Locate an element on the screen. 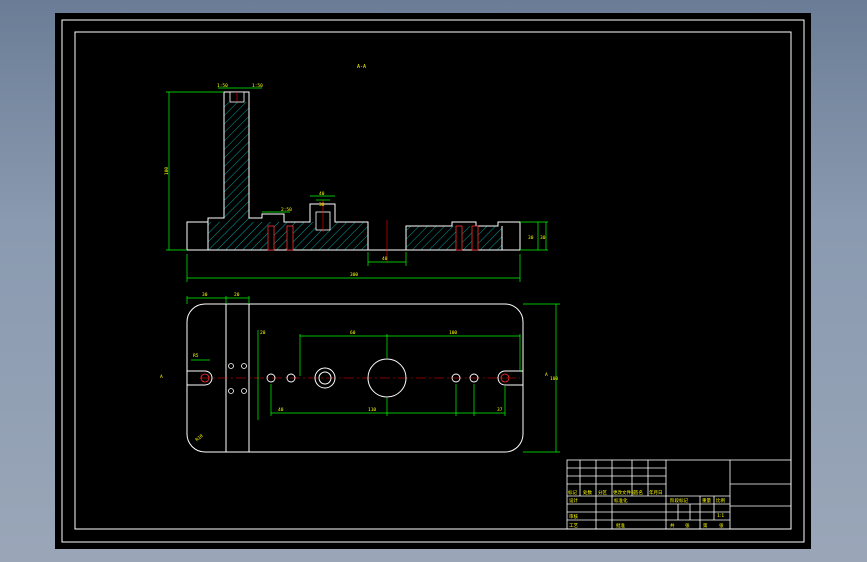 Image resolution: width=867 pixels, height=562 pixels. dim-top-right: 1:50 is located at coordinates (257, 86).